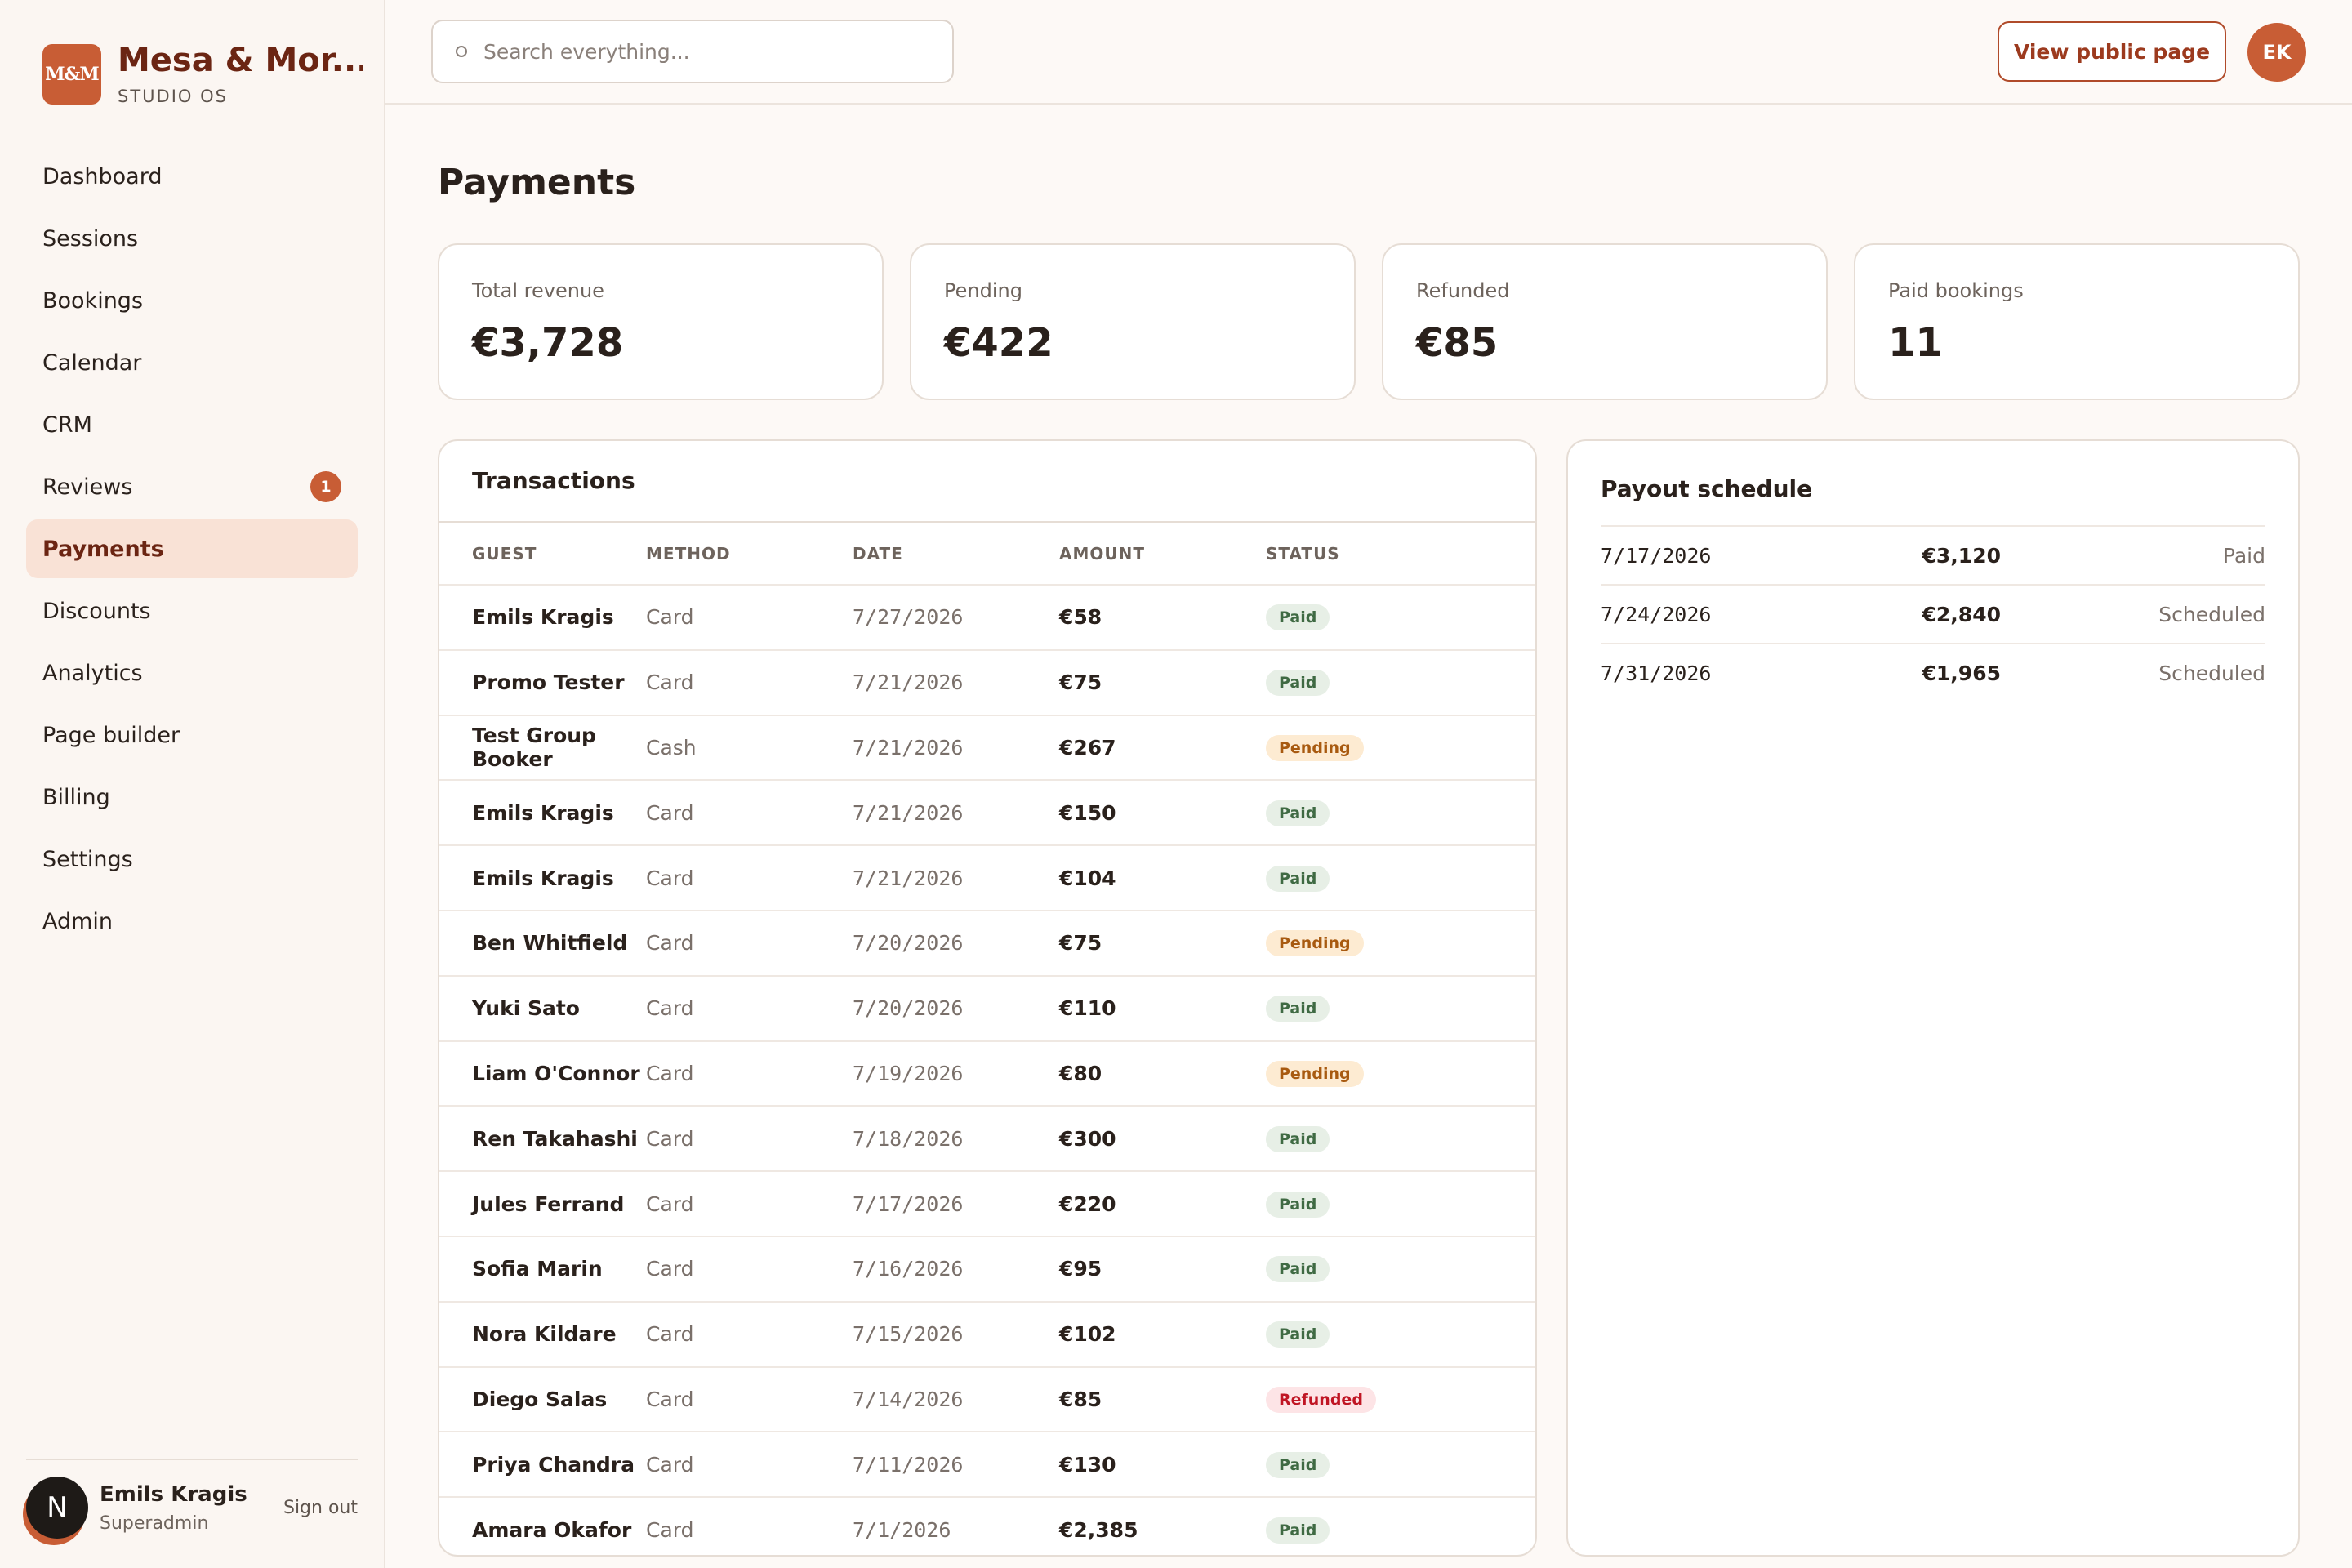 Image resolution: width=2352 pixels, height=1568 pixels. What do you see at coordinates (987, 618) in the screenshot?
I see `table-row: Emils Kragis Card 7/27/2026 €58 Paid` at bounding box center [987, 618].